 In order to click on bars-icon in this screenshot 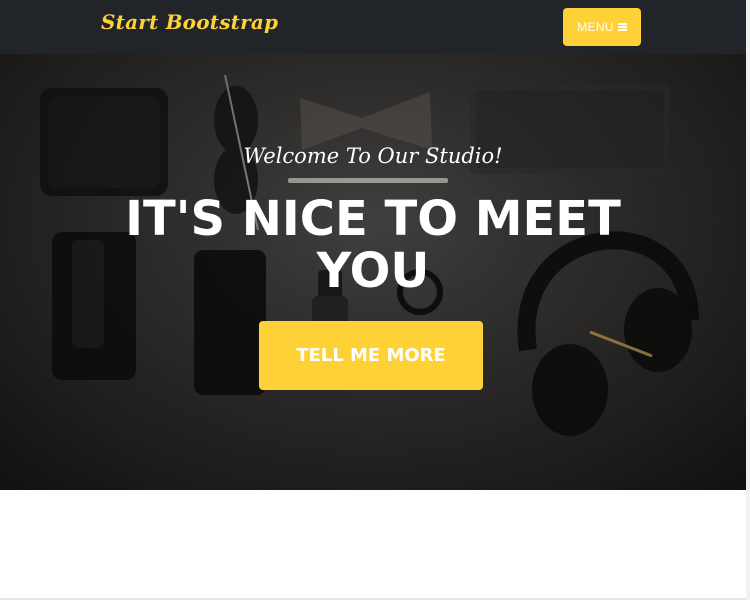, I will do `click(622, 27)`.